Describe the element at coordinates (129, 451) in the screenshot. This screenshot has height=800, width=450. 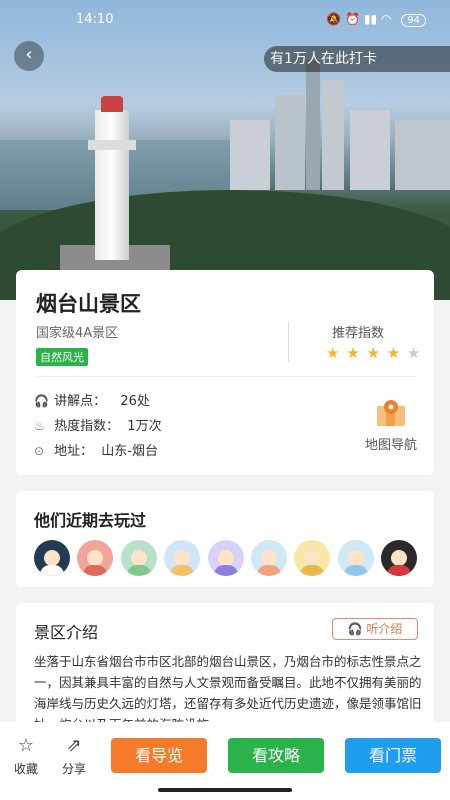
I see `row-value: 山东-烟台` at that location.